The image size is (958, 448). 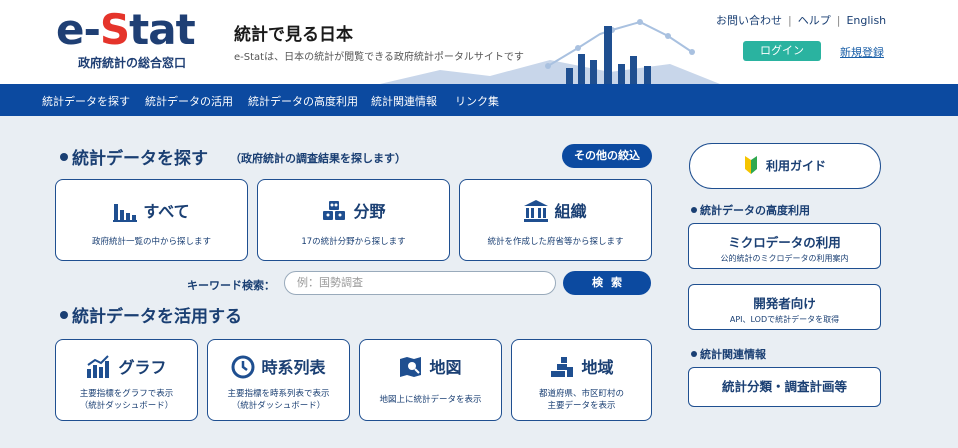 I want to click on nav-item-advanced: 統計データの高度利用, so click(x=303, y=101).